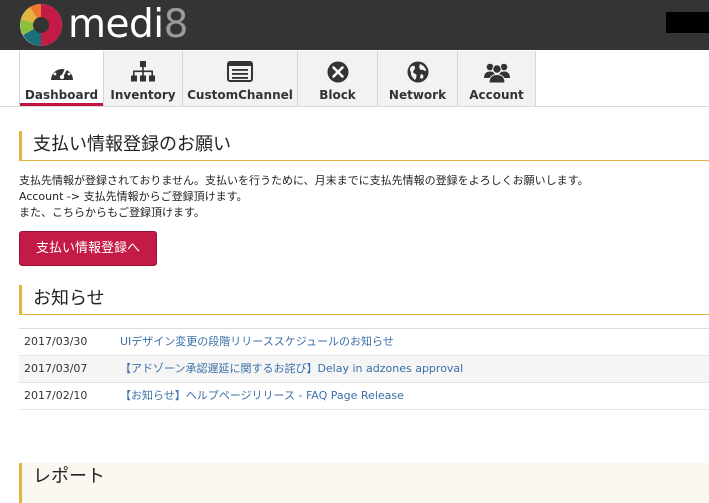 The image size is (709, 503). Describe the element at coordinates (41, 24) in the screenshot. I see `logo-mark-icon` at that location.